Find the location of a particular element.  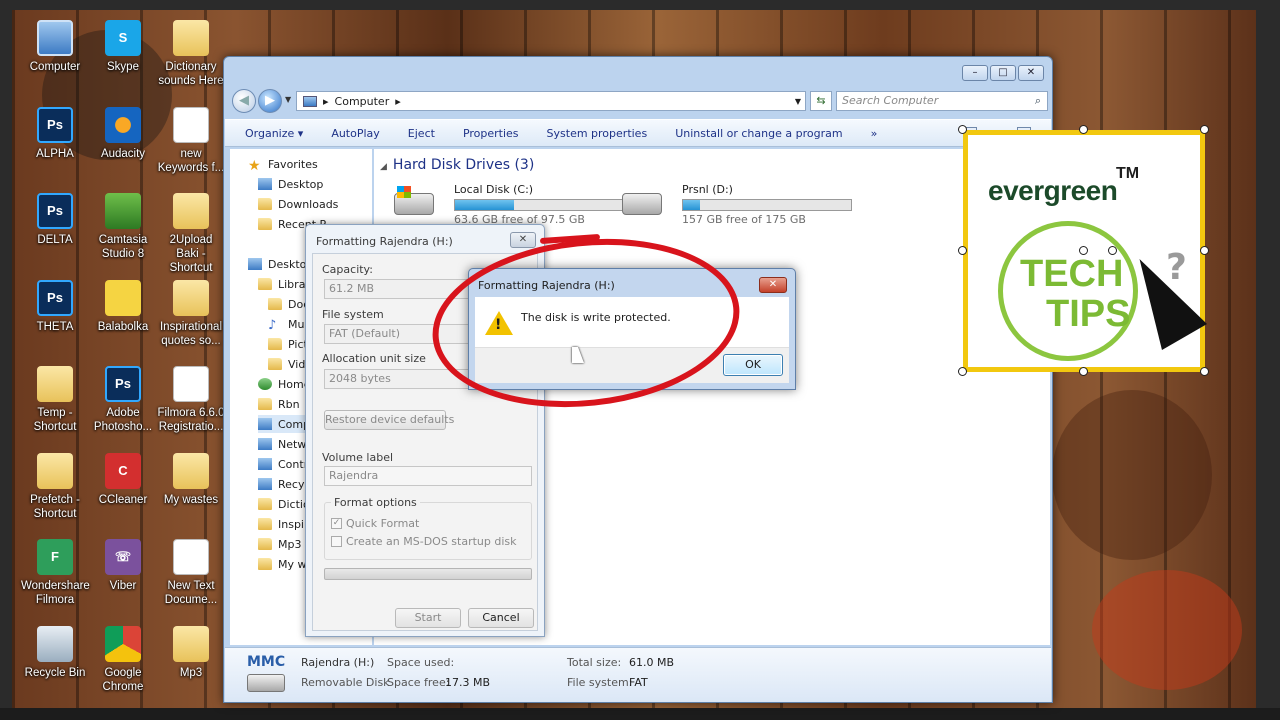

nav-desktop: Desktop is located at coordinates (290, 184).